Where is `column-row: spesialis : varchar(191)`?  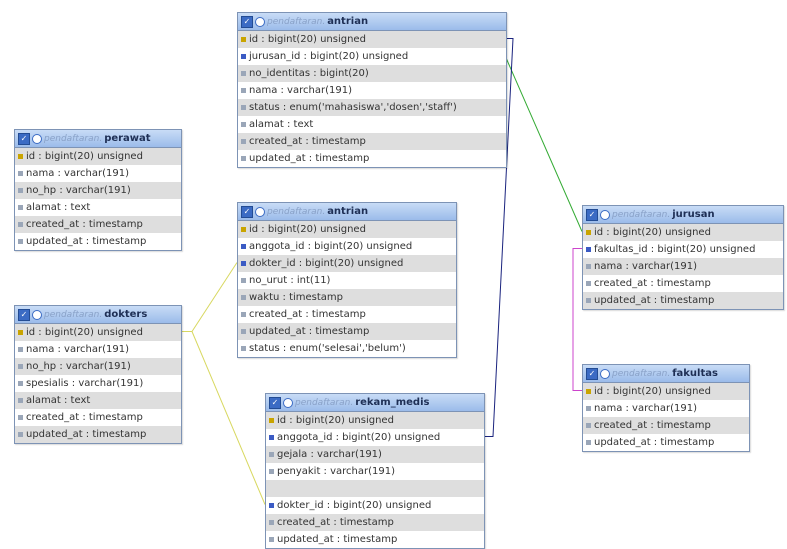 column-row: spesialis : varchar(191) is located at coordinates (98, 383).